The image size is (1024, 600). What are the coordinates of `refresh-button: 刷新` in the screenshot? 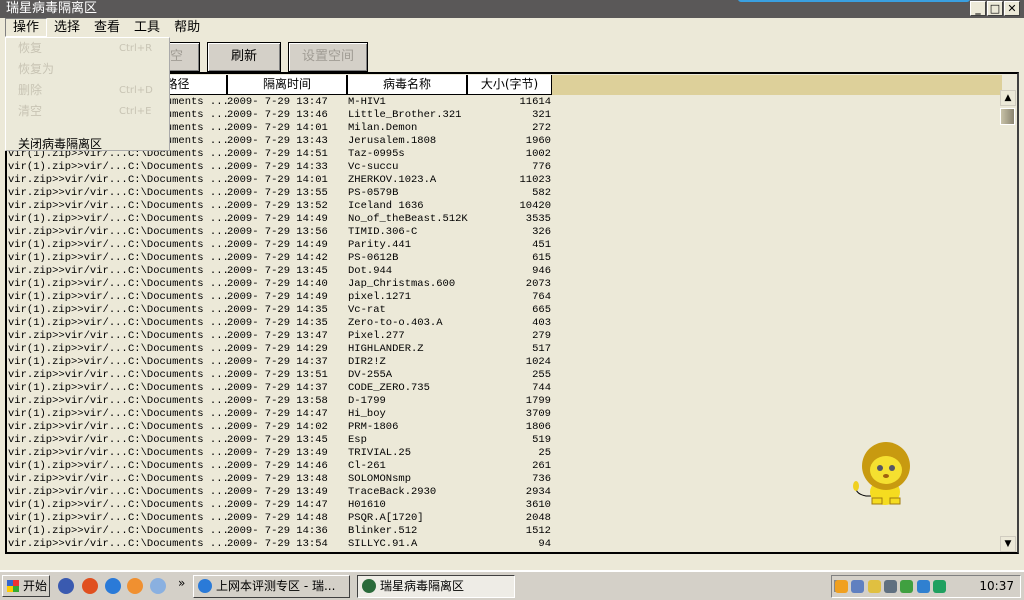 It's located at (244, 57).